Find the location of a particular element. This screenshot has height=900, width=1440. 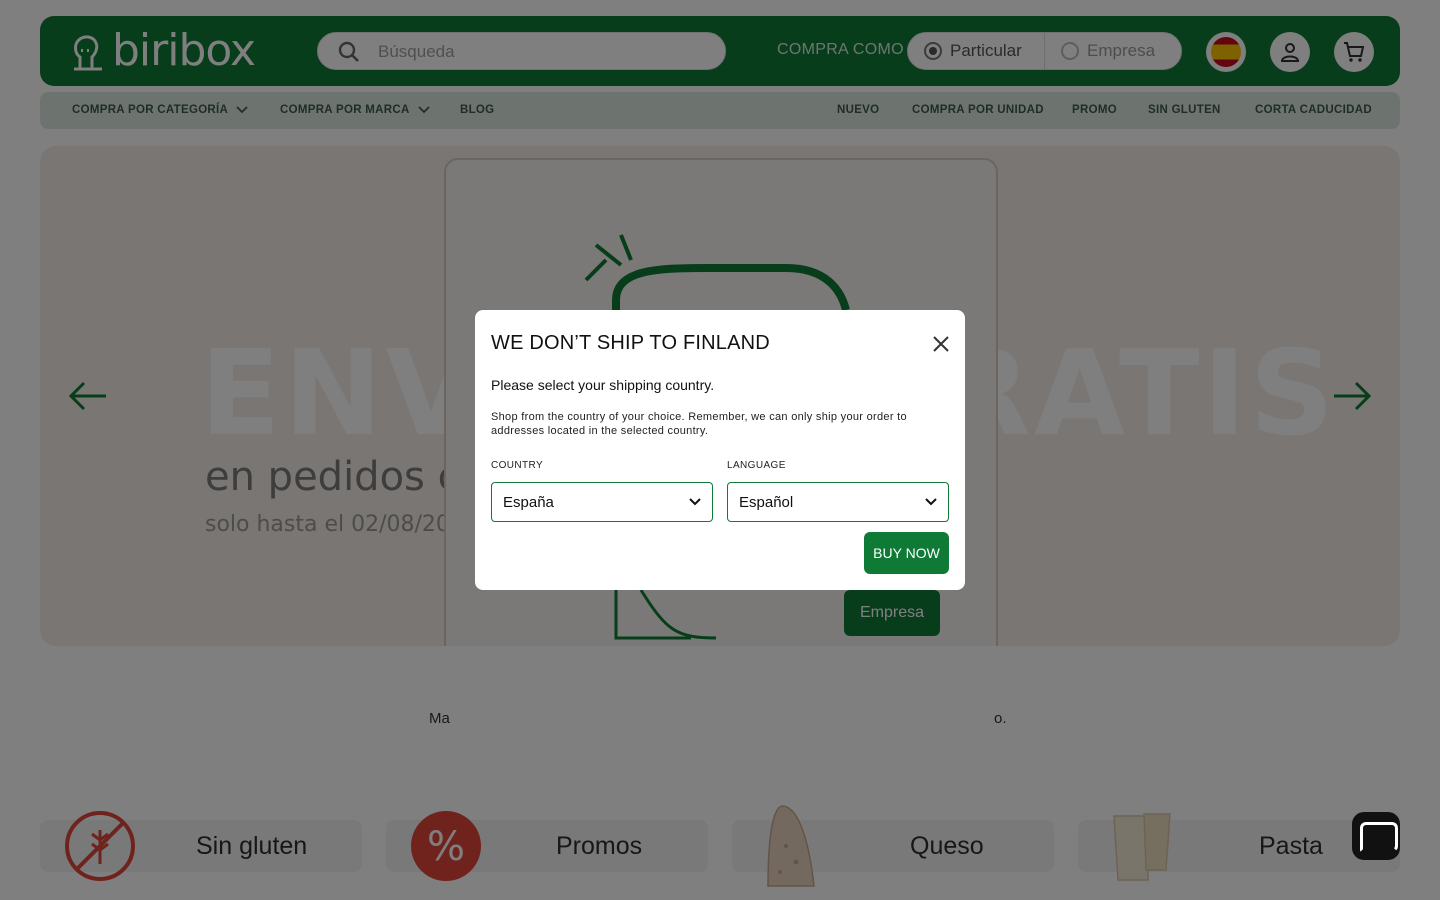

chat-widget-button is located at coordinates (1376, 836).